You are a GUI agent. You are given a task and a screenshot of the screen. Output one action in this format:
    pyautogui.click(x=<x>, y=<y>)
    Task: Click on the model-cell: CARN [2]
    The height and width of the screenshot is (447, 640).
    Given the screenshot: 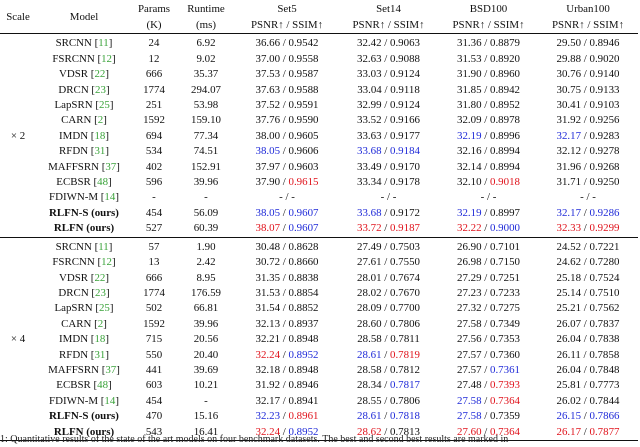 What is the action you would take?
    pyautogui.click(x=84, y=323)
    